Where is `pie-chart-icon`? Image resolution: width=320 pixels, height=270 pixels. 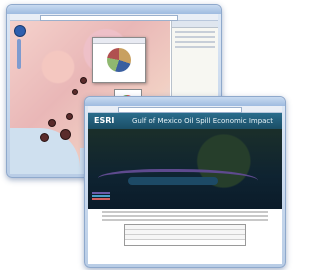 pie-chart-icon is located at coordinates (119, 60).